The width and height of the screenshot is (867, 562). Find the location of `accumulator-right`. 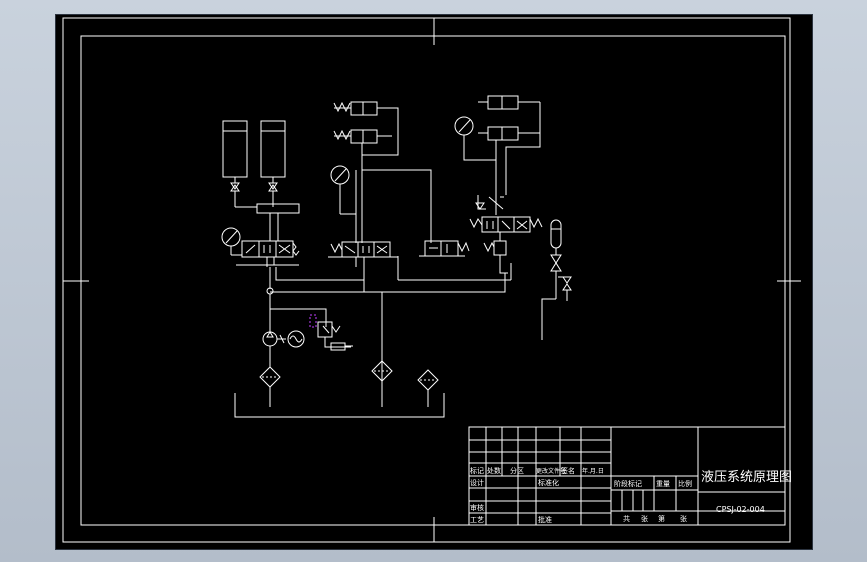

accumulator-right is located at coordinates (556, 279).